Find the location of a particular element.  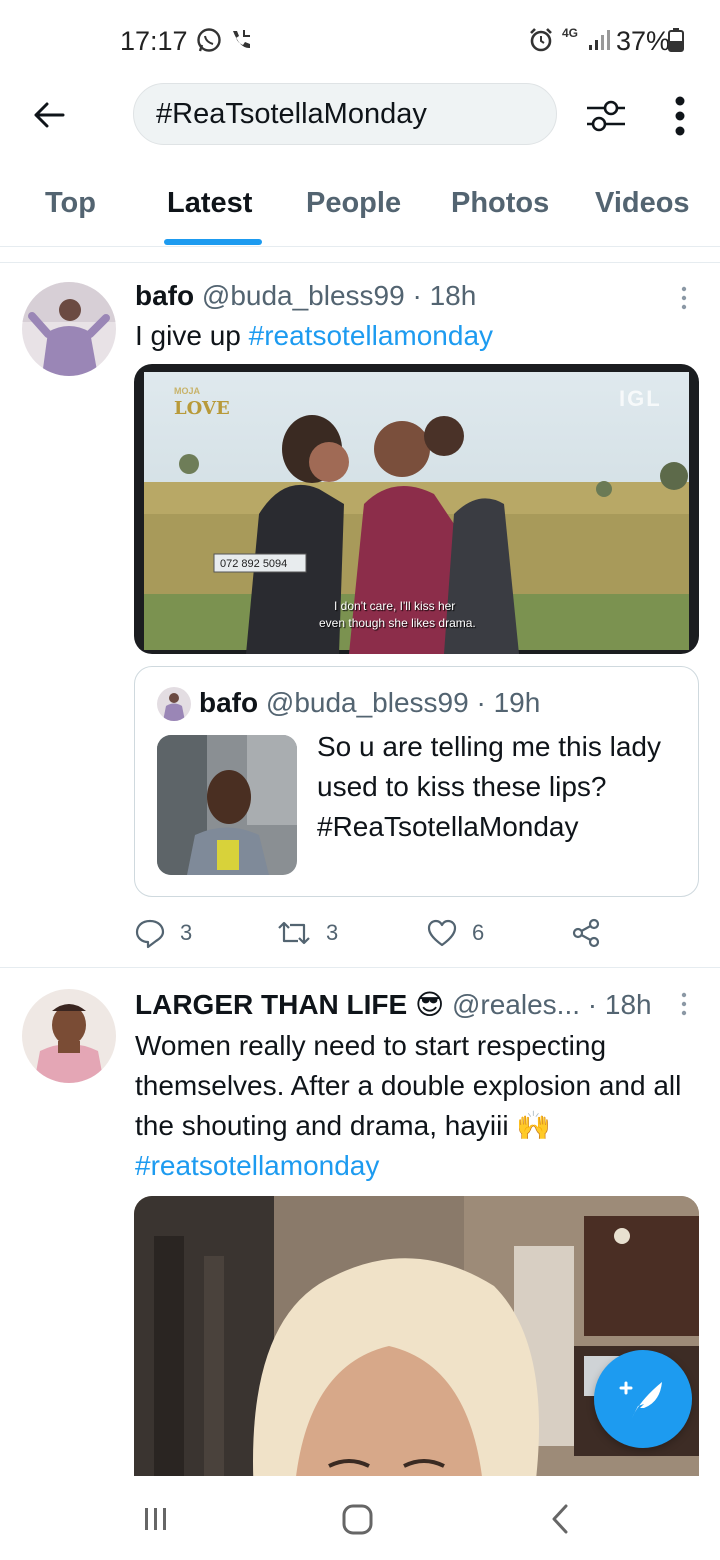

tab-photos: Photos is located at coordinates (500, 203).